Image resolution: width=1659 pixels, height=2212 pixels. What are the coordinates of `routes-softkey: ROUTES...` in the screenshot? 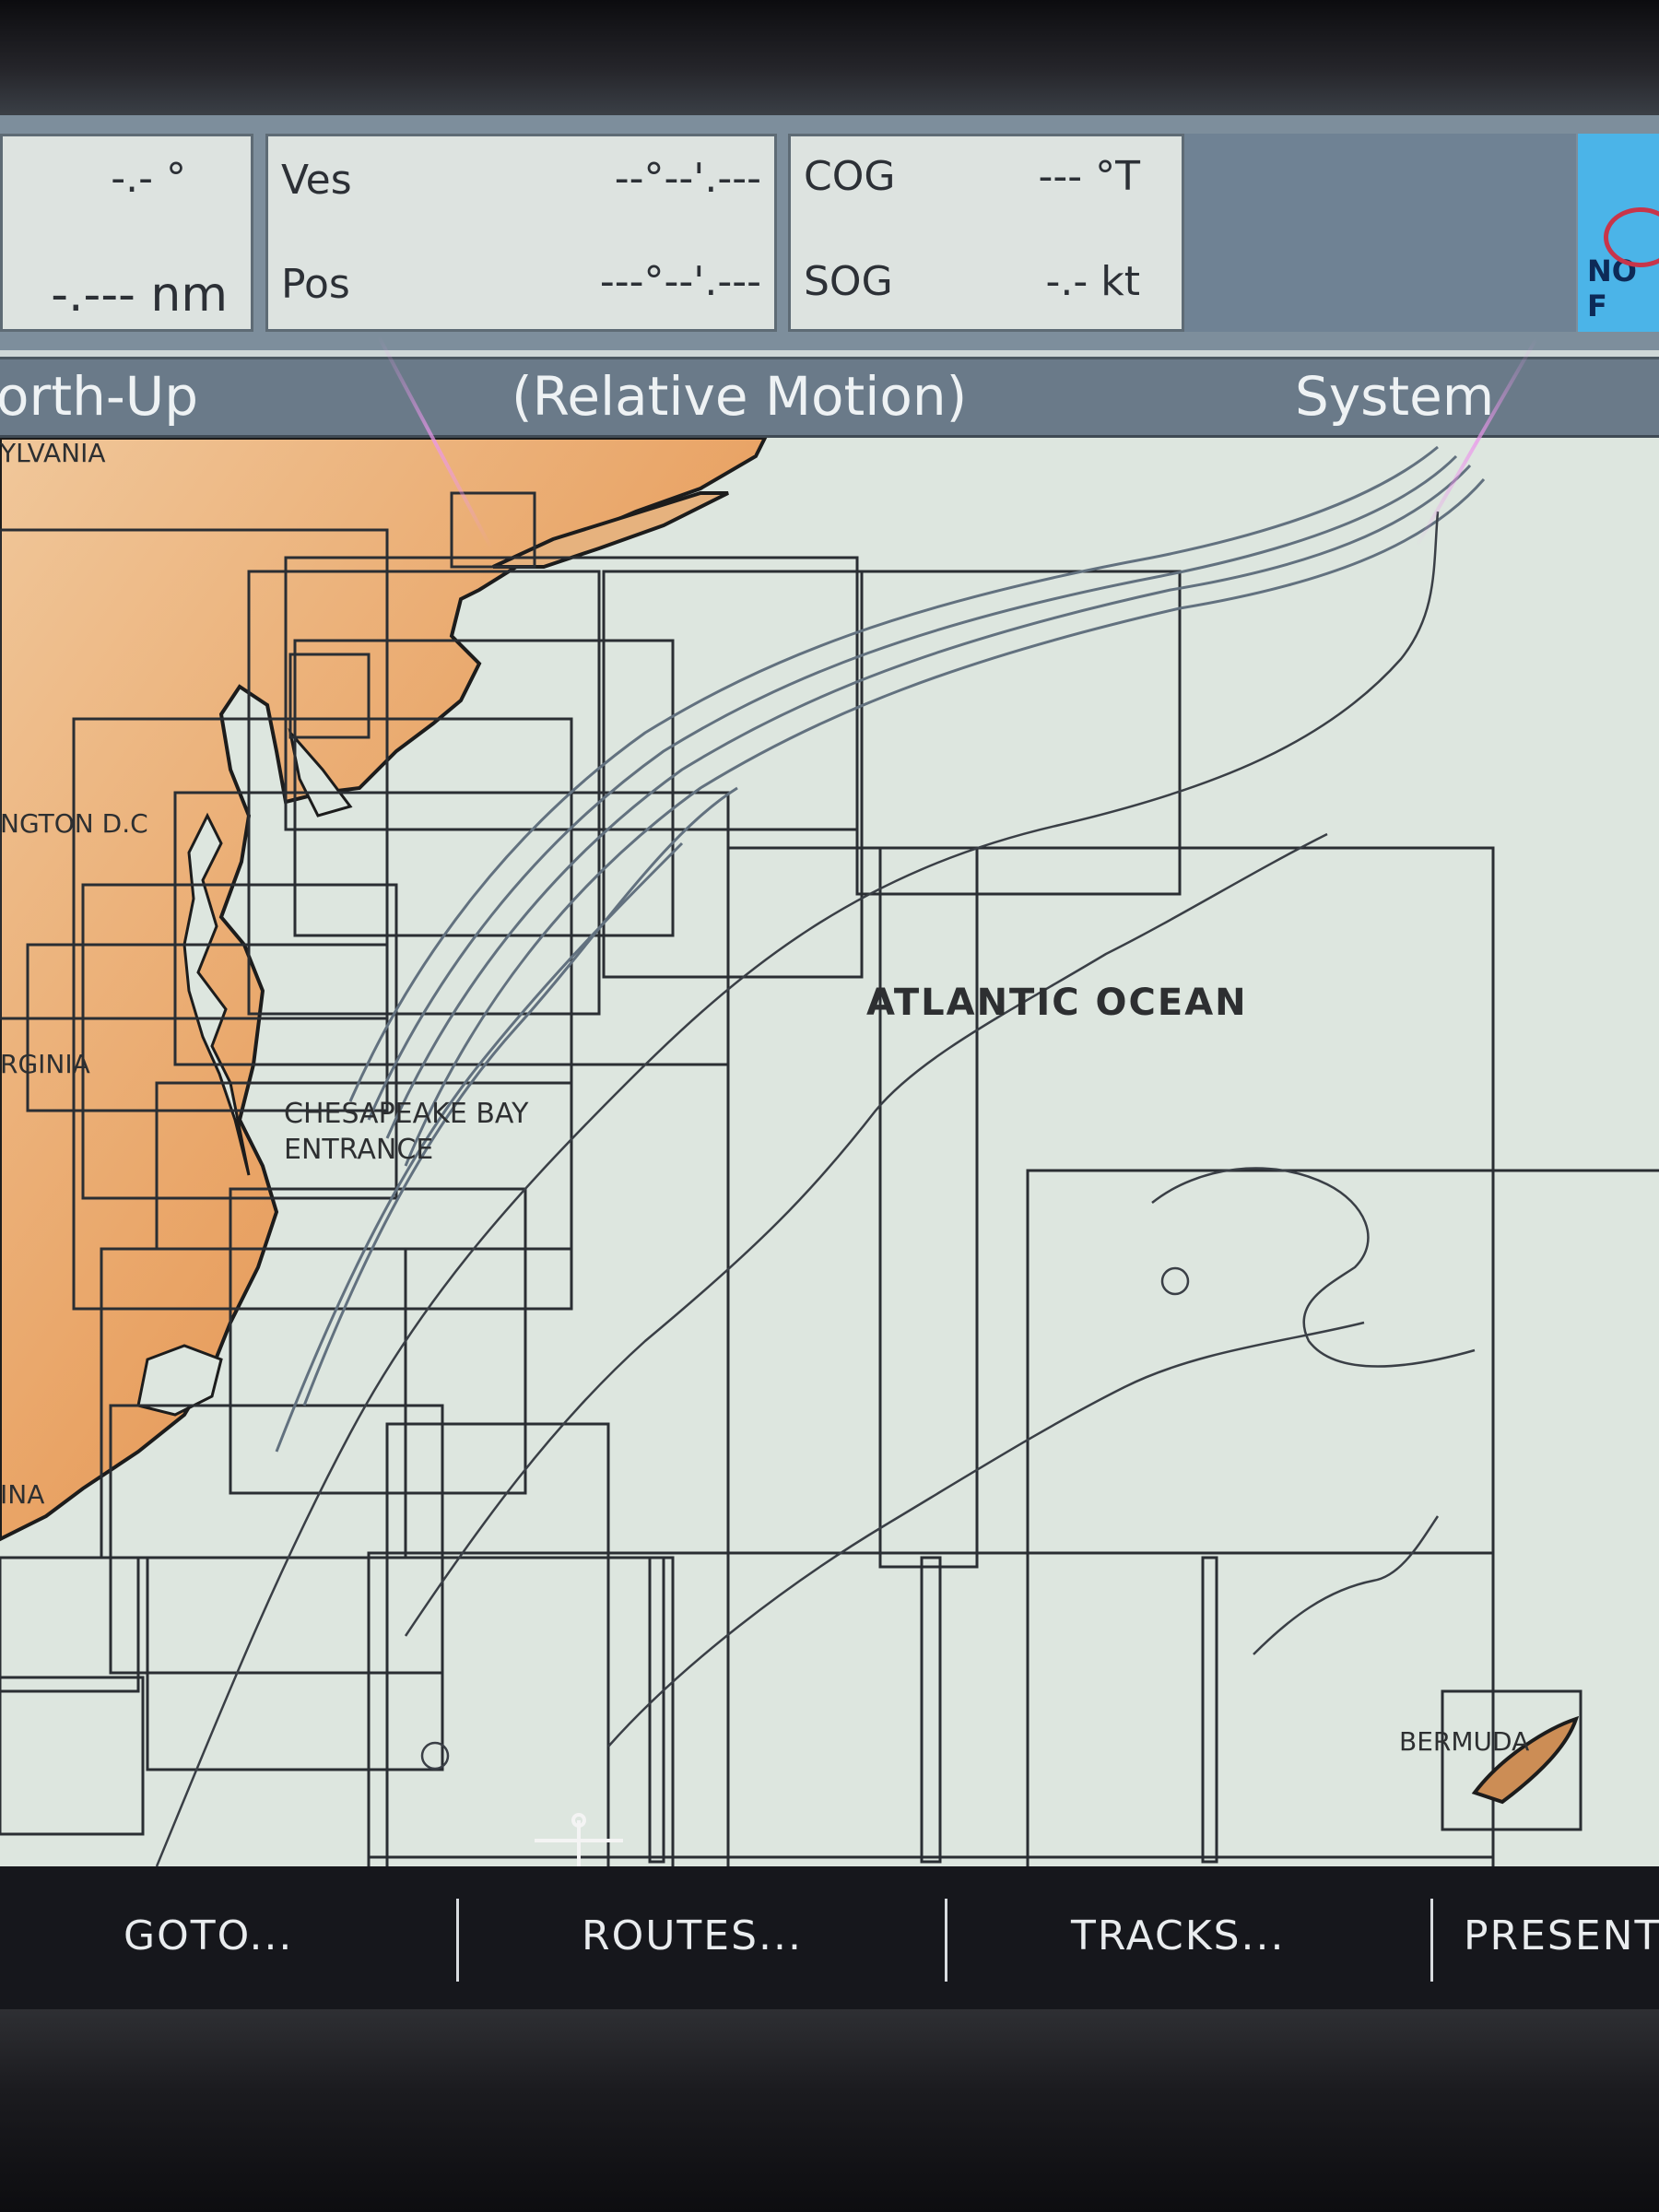 It's located at (692, 1935).